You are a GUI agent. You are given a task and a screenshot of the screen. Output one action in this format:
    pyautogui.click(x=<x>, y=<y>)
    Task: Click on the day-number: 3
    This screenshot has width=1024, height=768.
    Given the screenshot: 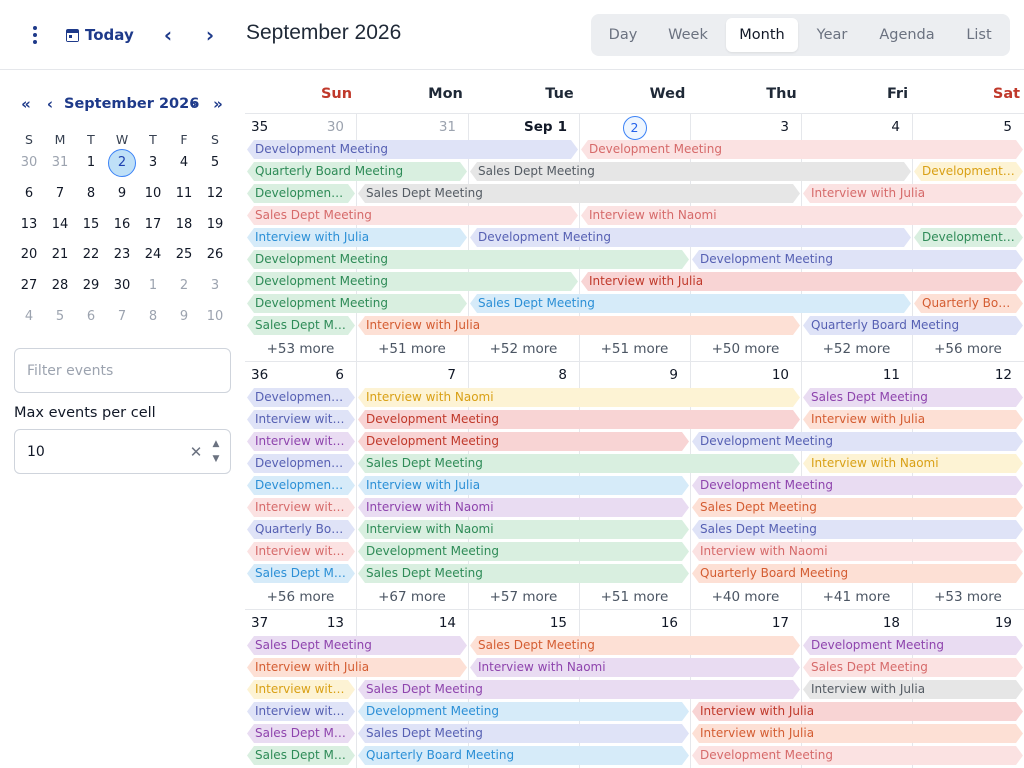 What is the action you would take?
    pyautogui.click(x=769, y=127)
    